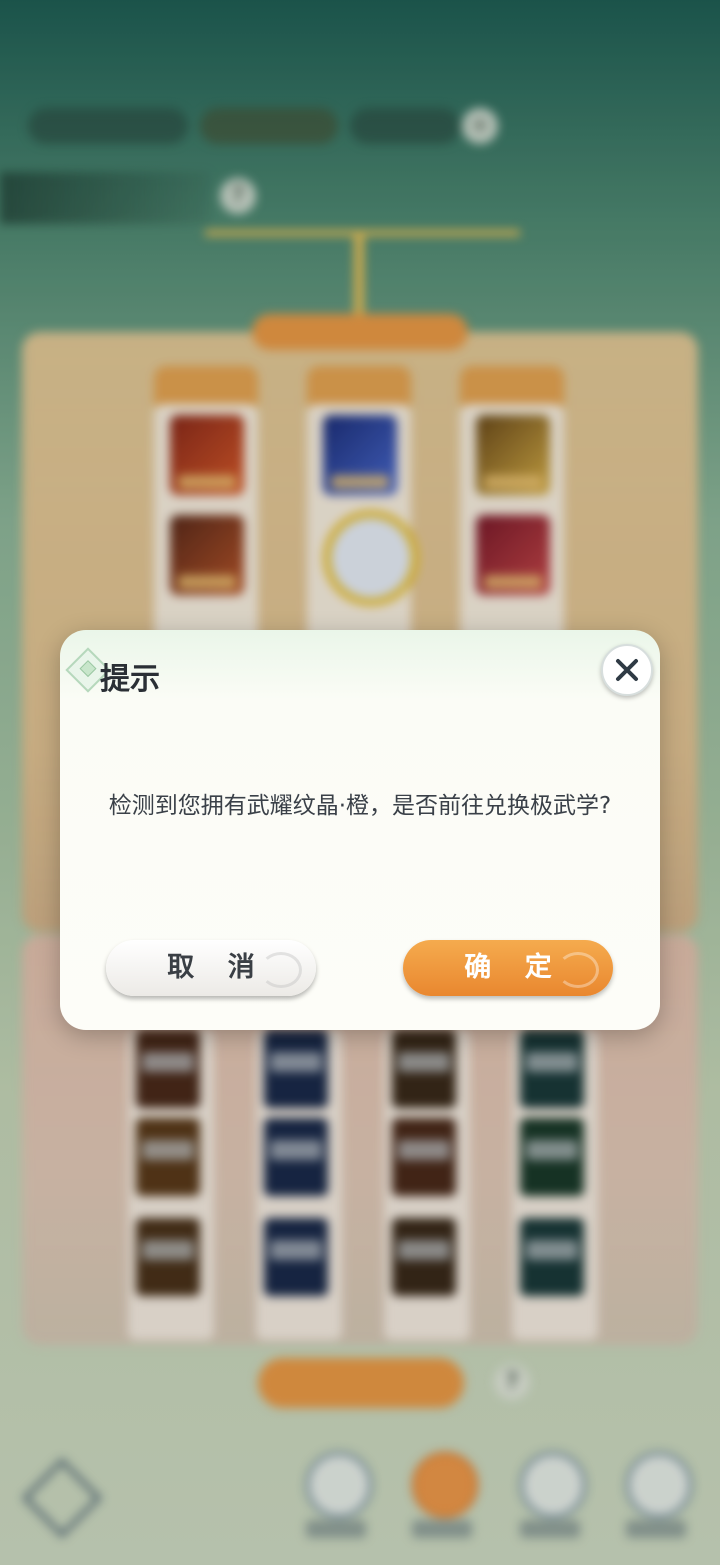 This screenshot has width=720, height=1565. I want to click on close-icon, so click(627, 670).